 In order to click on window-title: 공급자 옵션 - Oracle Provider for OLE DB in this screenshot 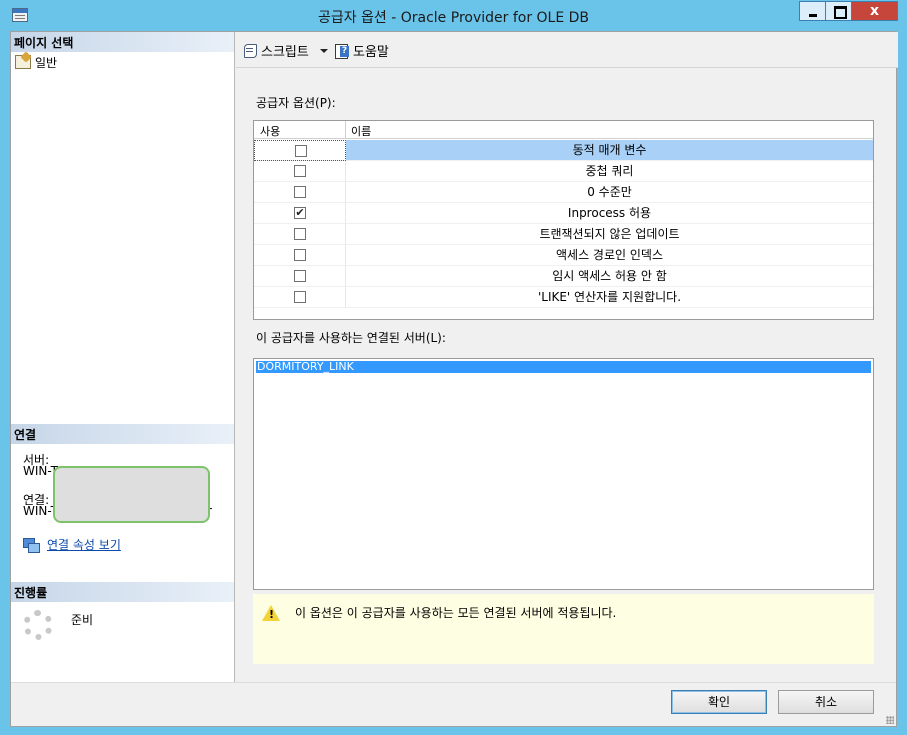, I will do `click(453, 18)`.